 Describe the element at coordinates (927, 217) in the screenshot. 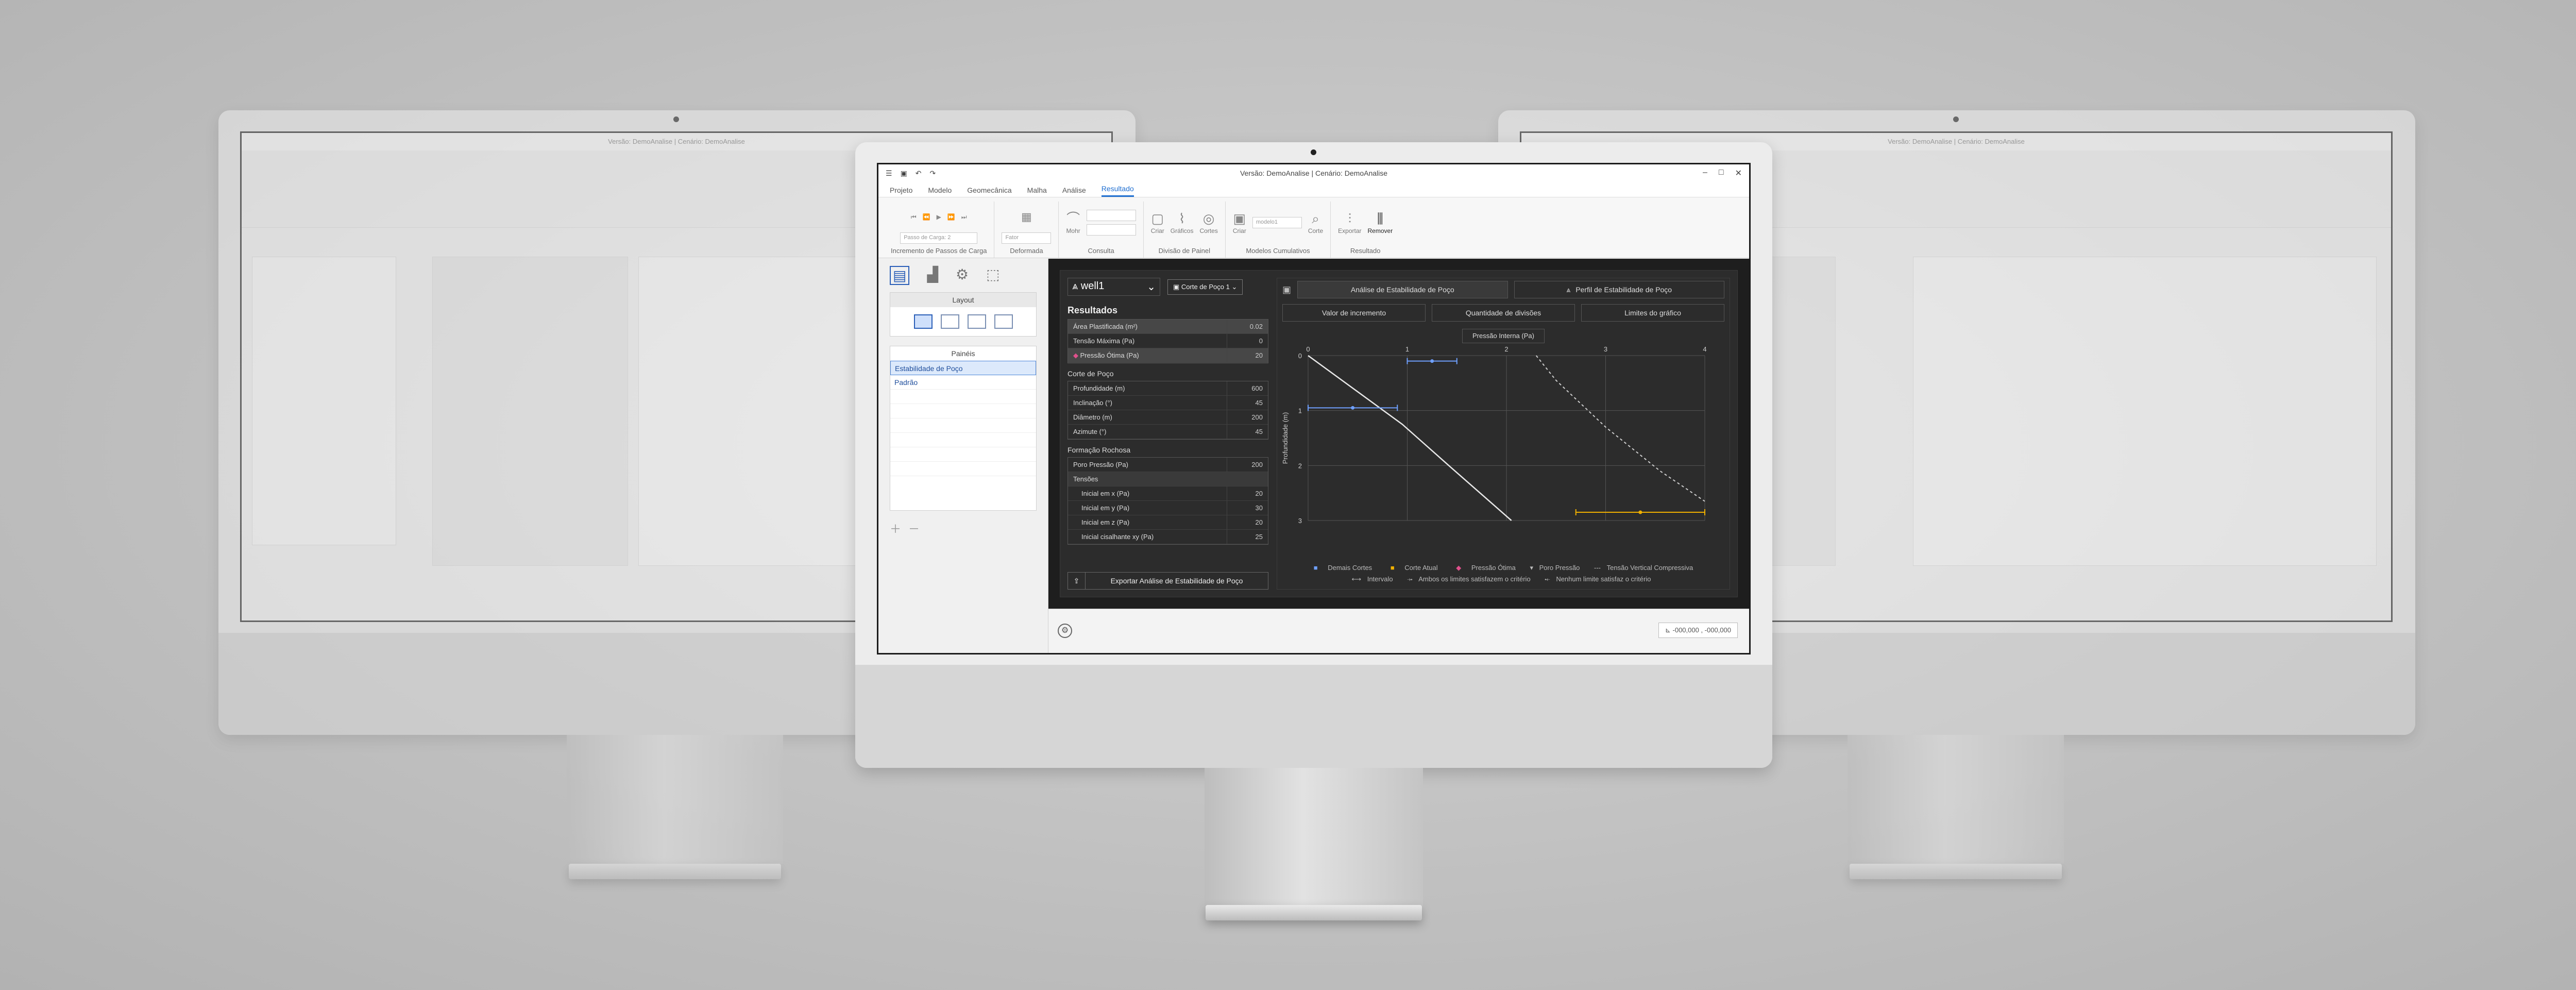

I see `prev-step-icon: ⏪` at that location.